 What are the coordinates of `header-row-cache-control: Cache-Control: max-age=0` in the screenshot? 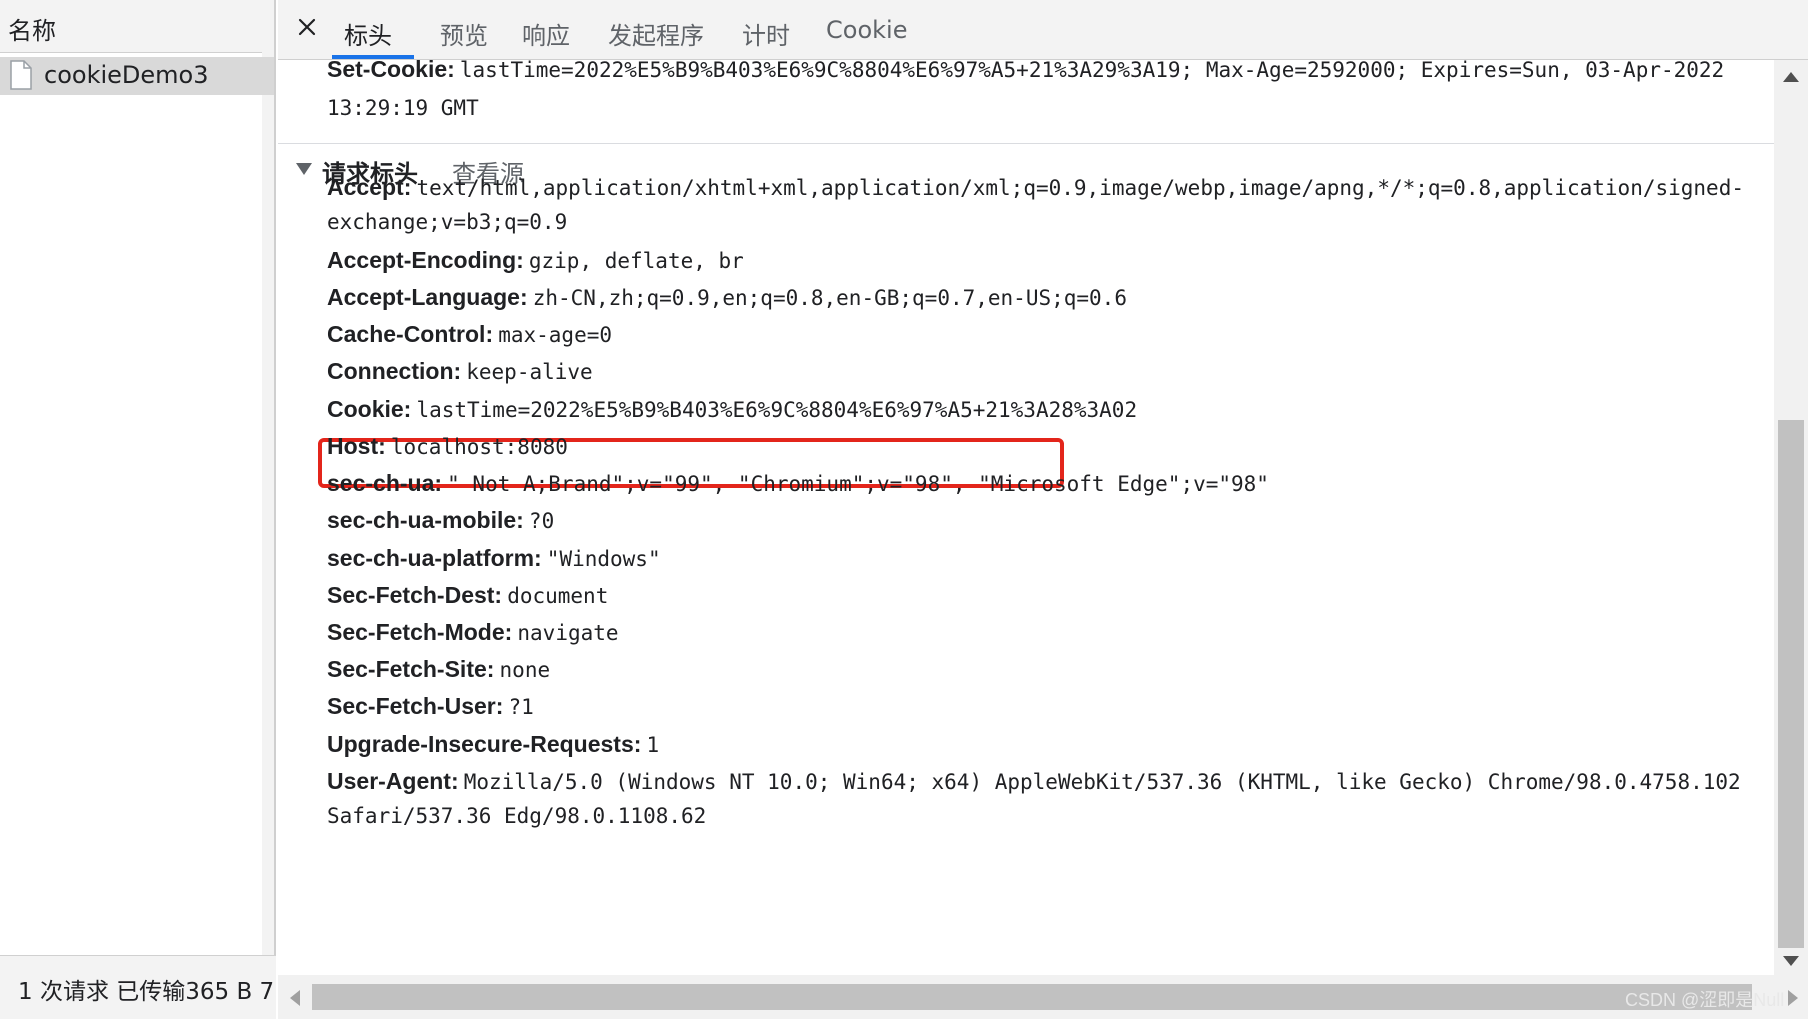 It's located at (469, 334).